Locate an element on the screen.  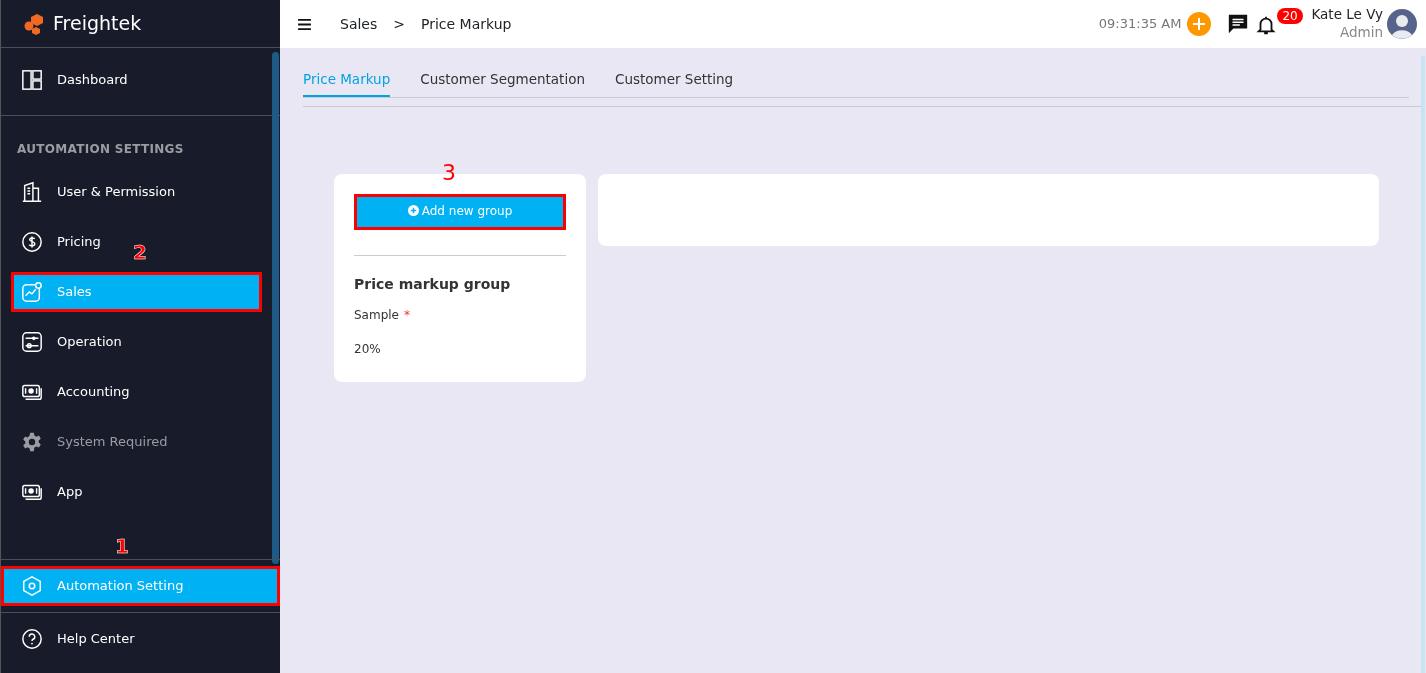
plus-circle-icon is located at coordinates (413, 210).